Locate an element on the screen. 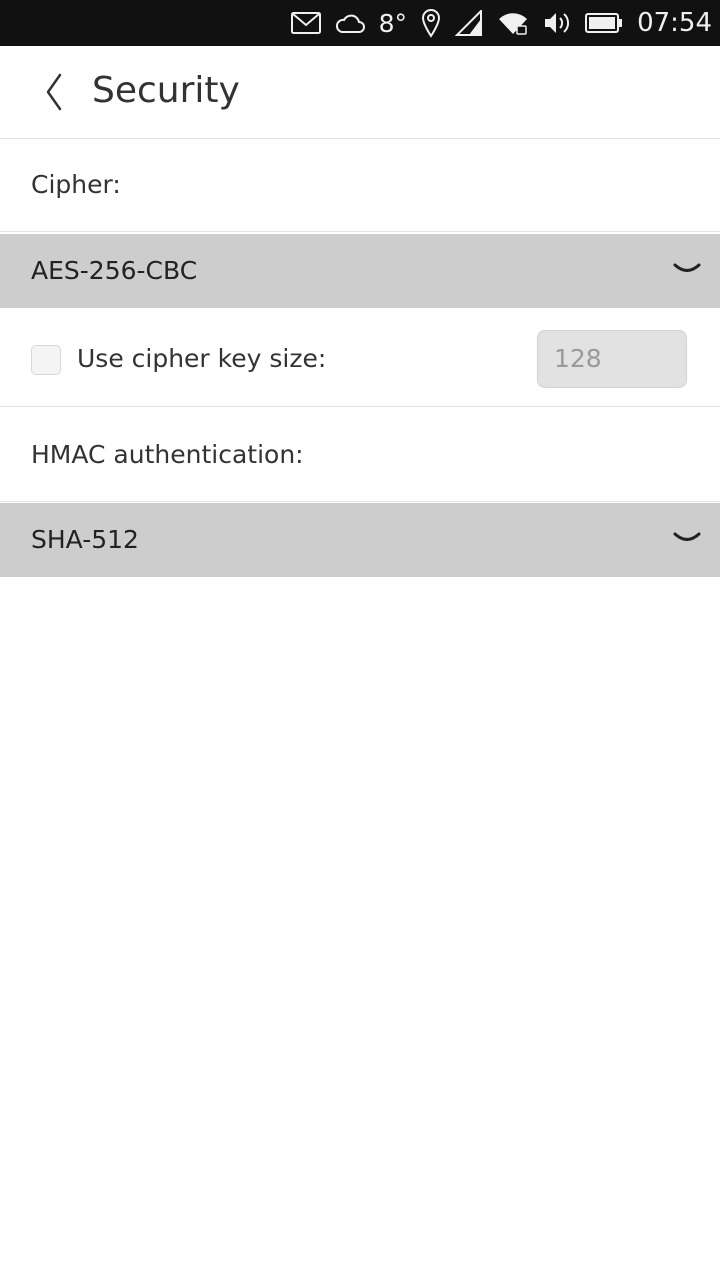 The height and width of the screenshot is (1280, 720). temperature: 8° is located at coordinates (393, 23).